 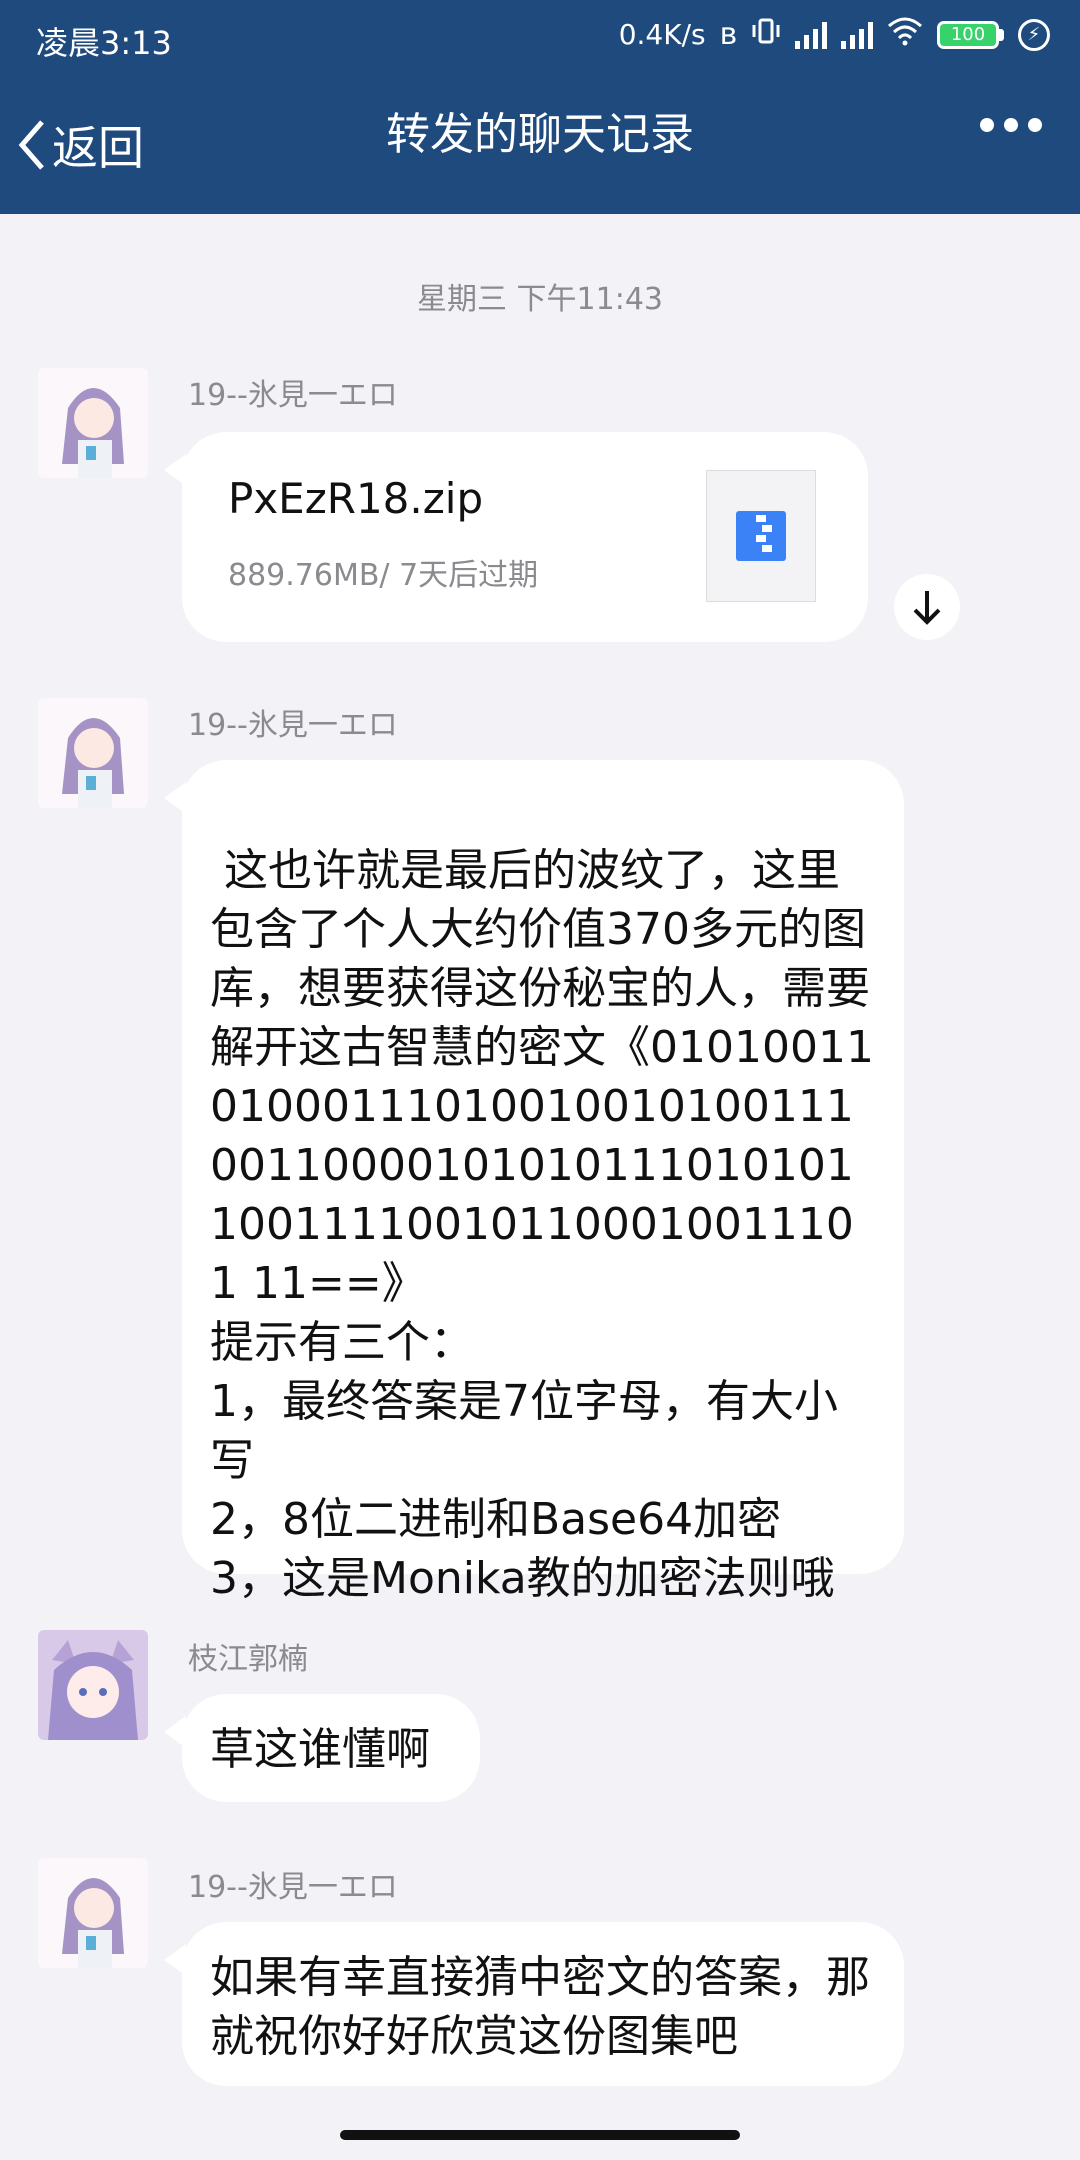 I want to click on zip-file-icon, so click(x=761, y=536).